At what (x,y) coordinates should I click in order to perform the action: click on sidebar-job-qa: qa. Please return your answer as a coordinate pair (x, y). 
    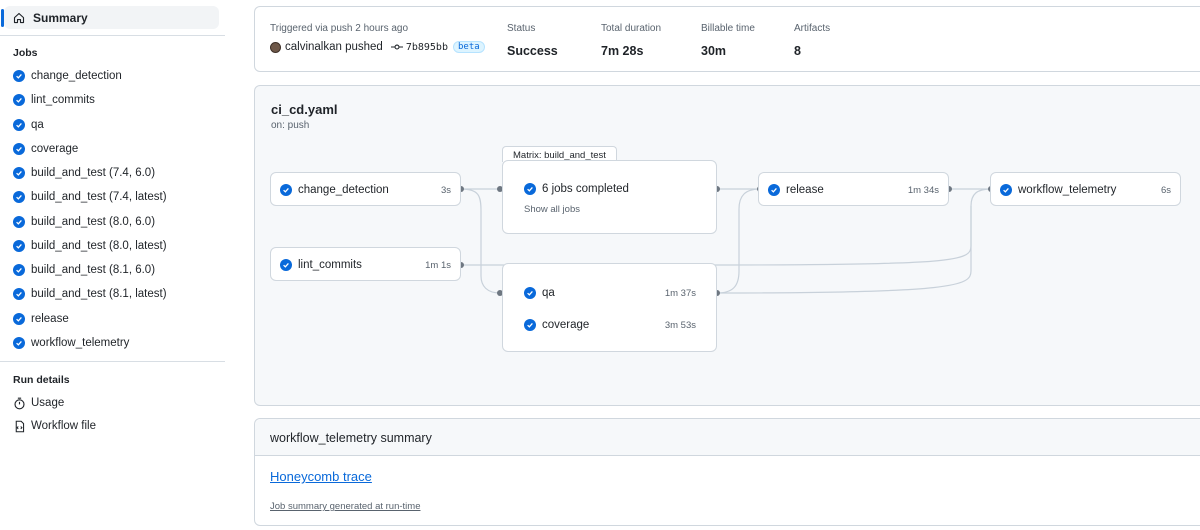
    Looking at the image, I should click on (28, 125).